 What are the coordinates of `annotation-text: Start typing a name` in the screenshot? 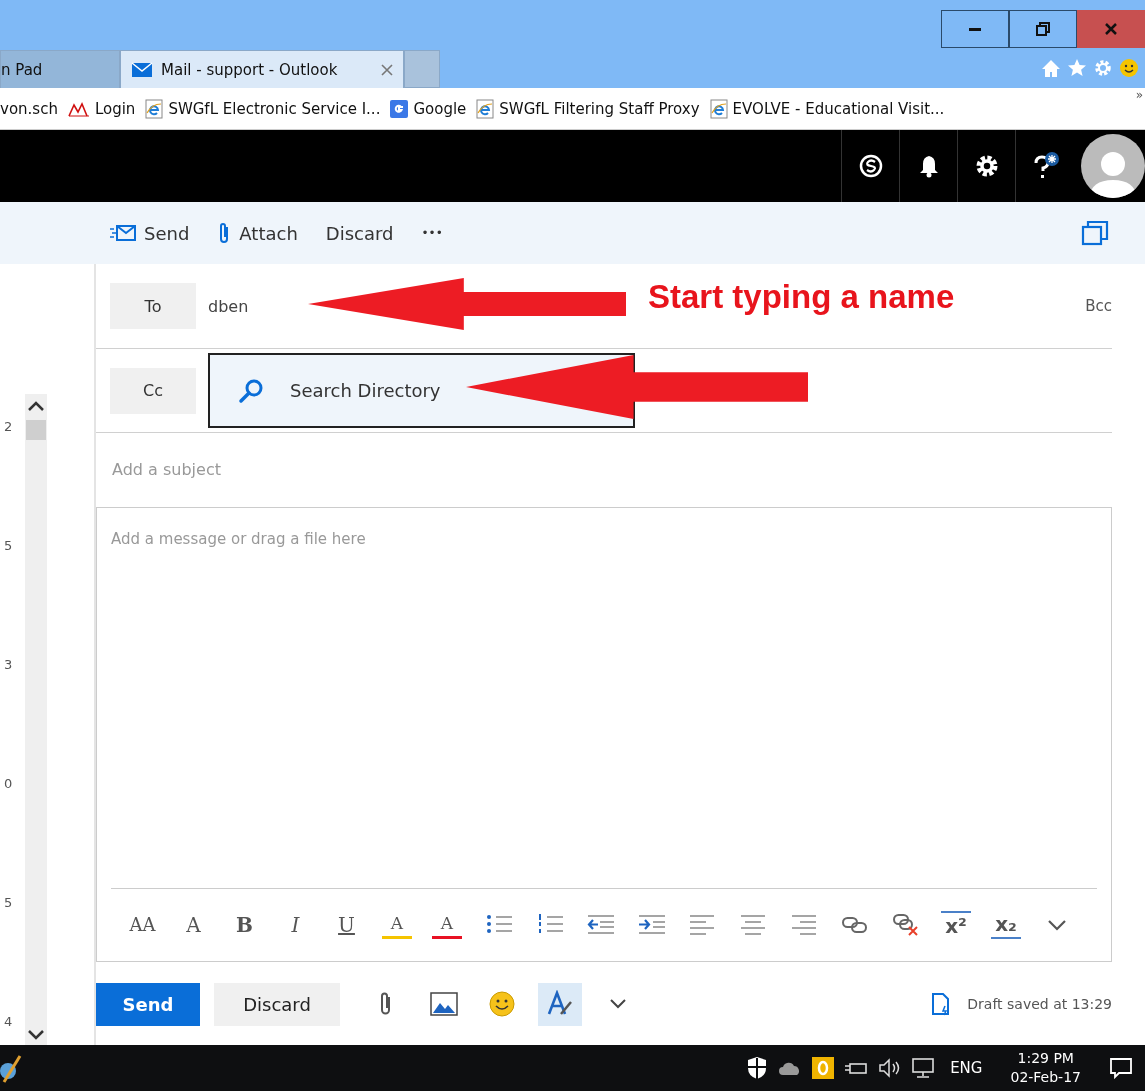 It's located at (801, 297).